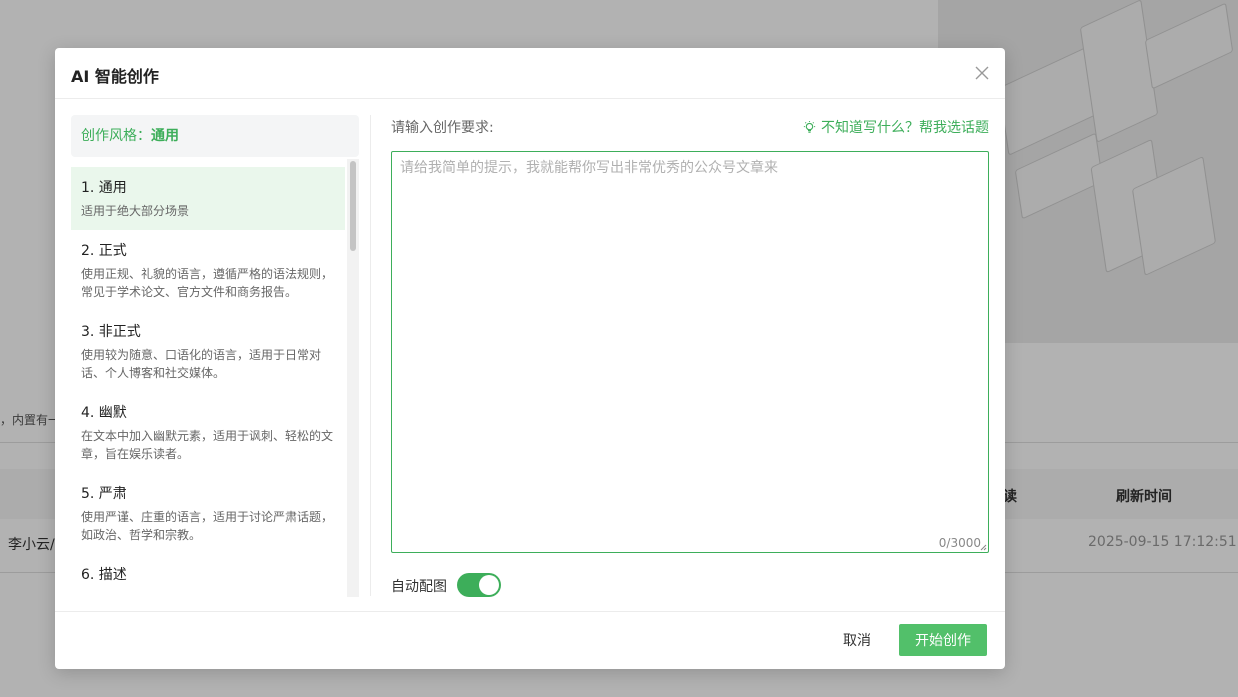 This screenshot has height=697, width=1238. What do you see at coordinates (215, 136) in the screenshot?
I see `style-header: 创作风格：通用` at bounding box center [215, 136].